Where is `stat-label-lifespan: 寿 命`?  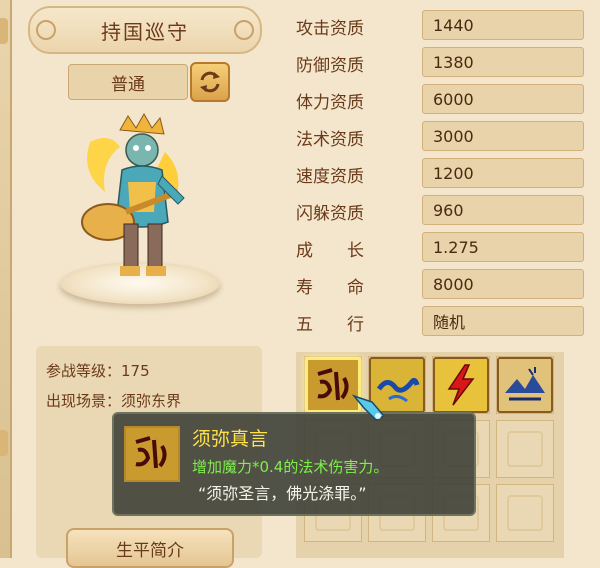
stat-label-lifespan: 寿 命 is located at coordinates (330, 288).